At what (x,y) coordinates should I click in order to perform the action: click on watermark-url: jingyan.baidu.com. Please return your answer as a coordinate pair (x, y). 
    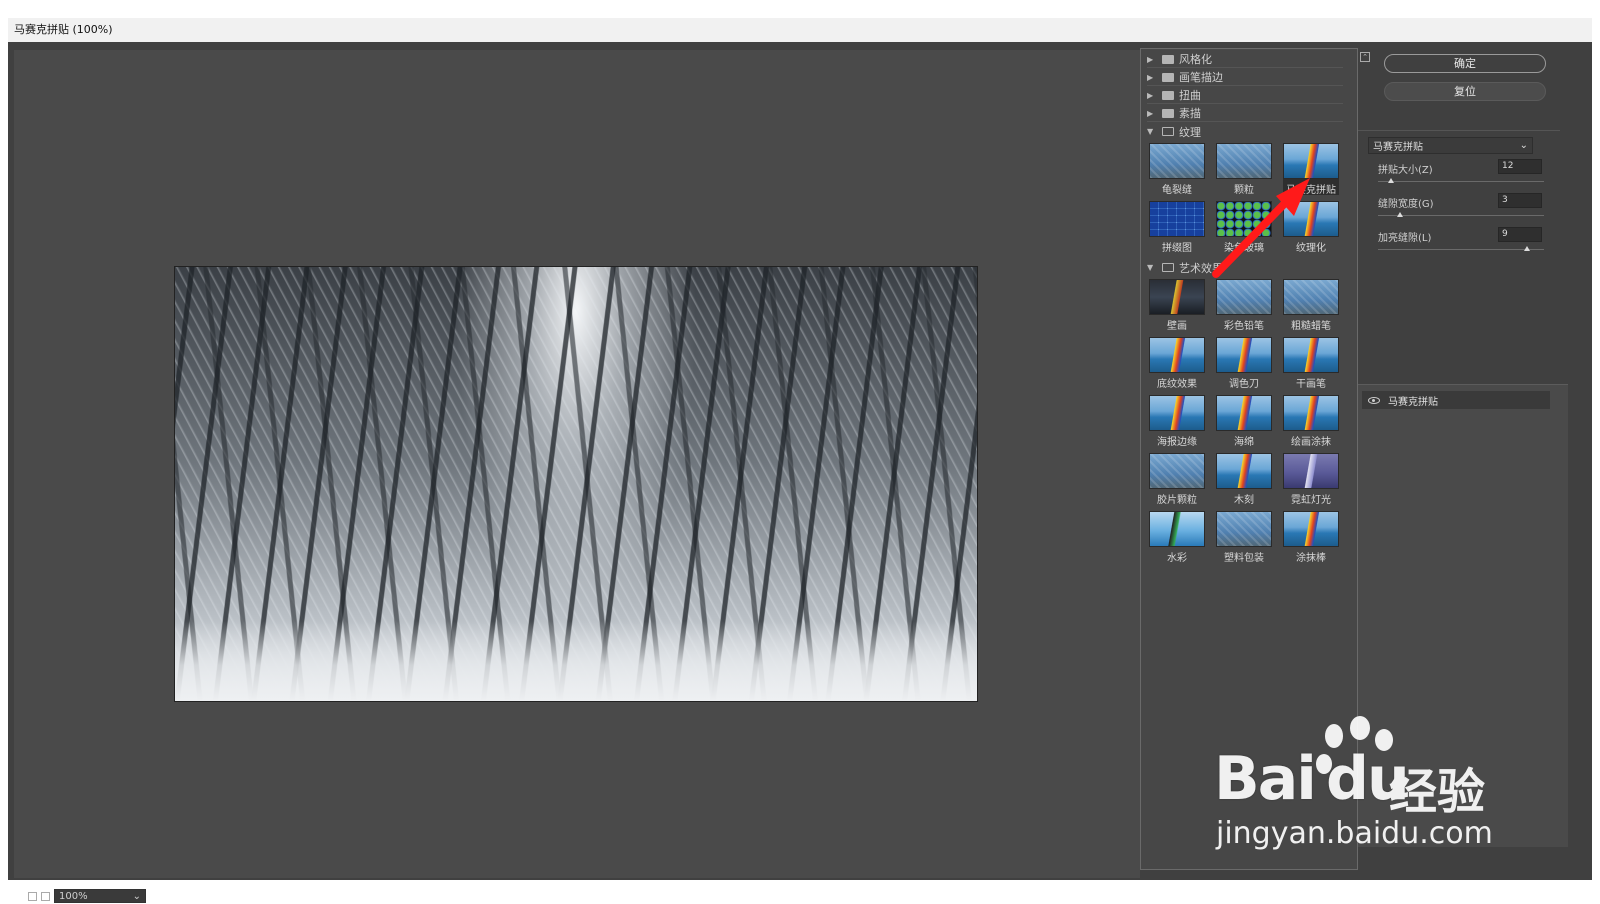
    Looking at the image, I should click on (1354, 833).